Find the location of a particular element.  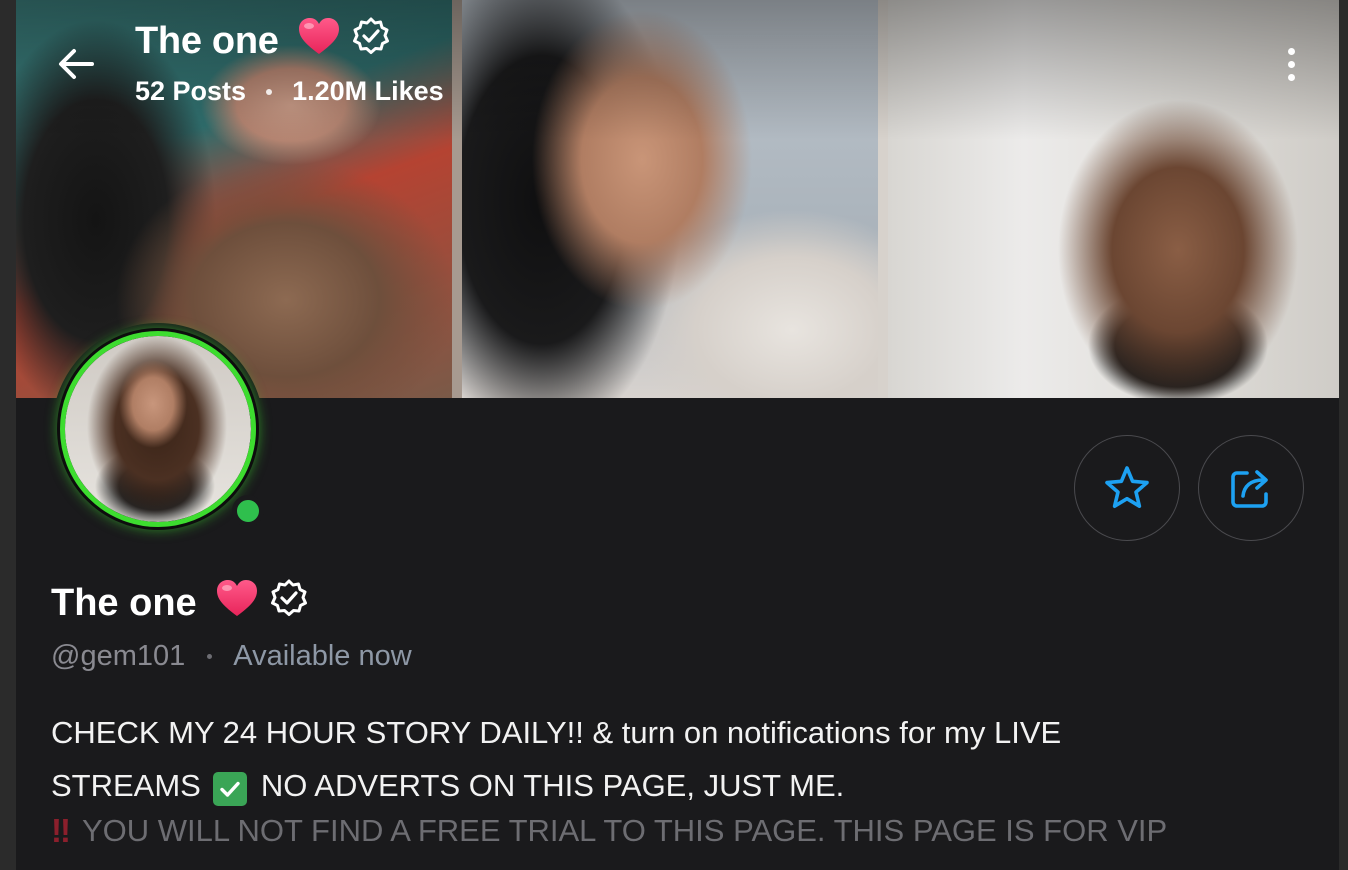

check-mark-icon is located at coordinates (229, 789).